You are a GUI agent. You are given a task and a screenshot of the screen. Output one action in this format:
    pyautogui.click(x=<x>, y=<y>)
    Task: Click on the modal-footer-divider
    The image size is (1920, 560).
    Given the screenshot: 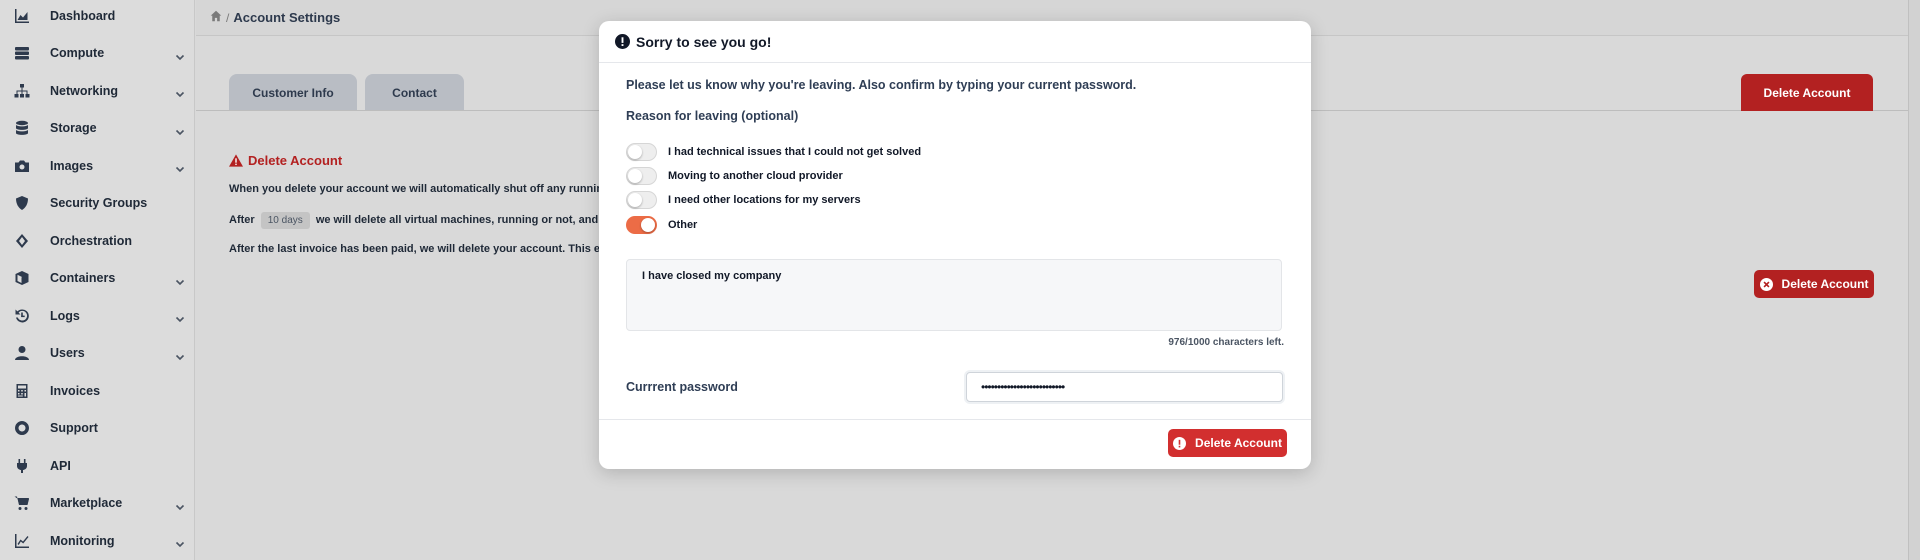 What is the action you would take?
    pyautogui.click(x=955, y=419)
    